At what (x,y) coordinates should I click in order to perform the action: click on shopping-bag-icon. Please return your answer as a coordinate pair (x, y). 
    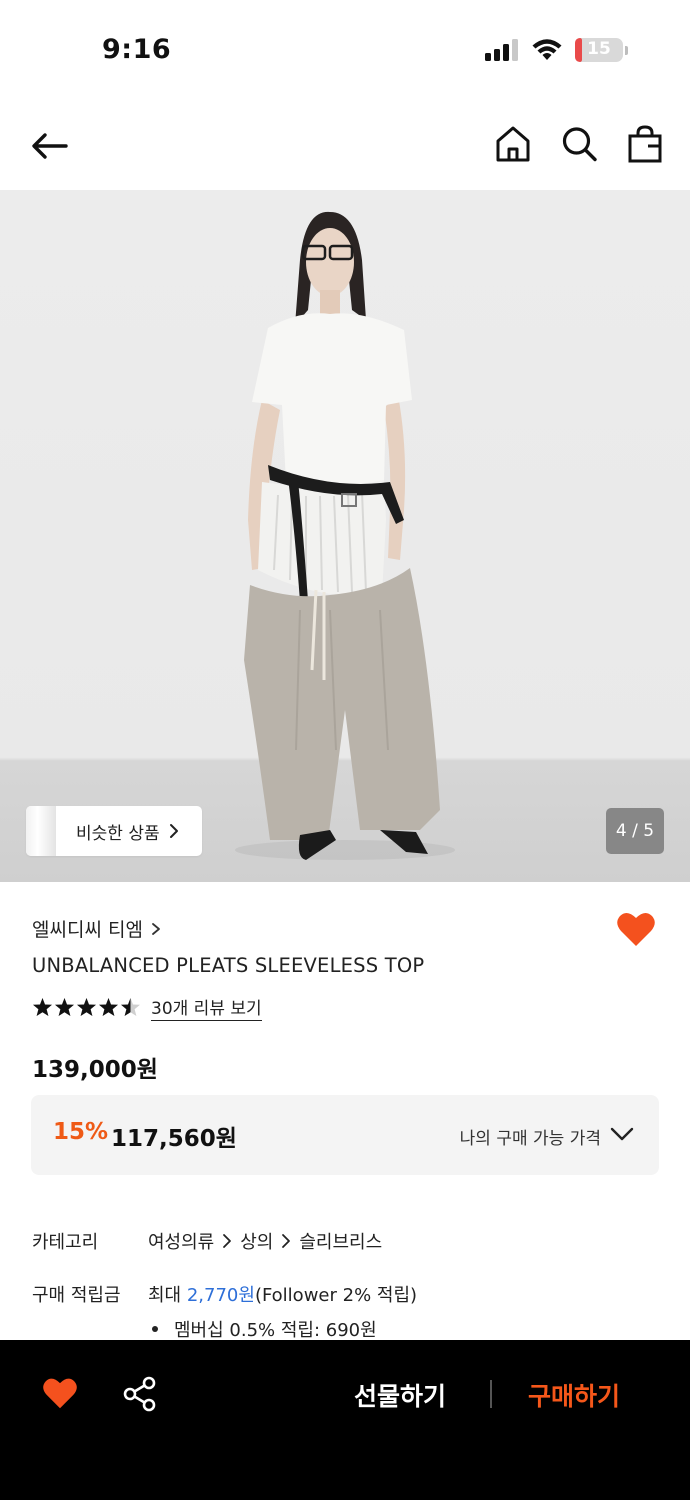
    Looking at the image, I should click on (645, 144).